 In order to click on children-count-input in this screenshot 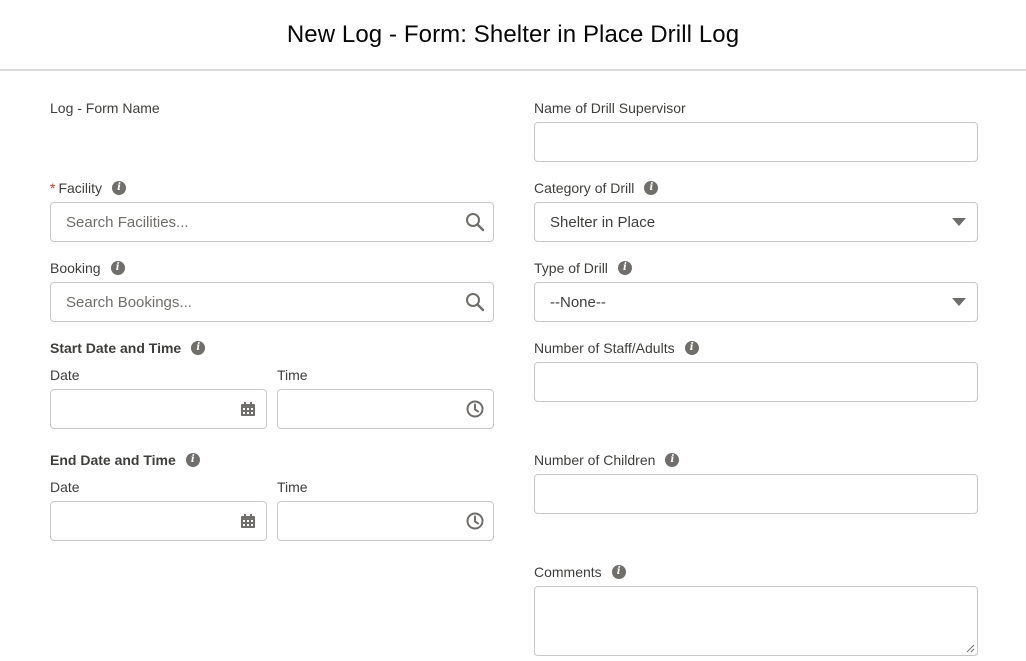, I will do `click(756, 494)`.